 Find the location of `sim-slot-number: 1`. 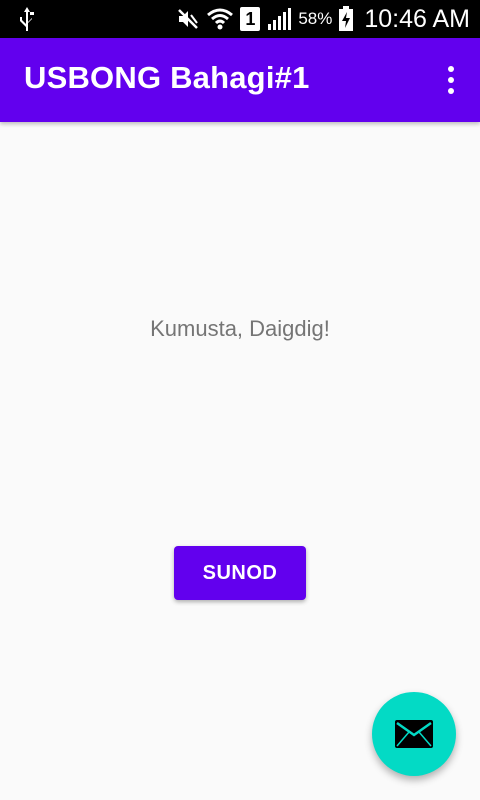

sim-slot-number: 1 is located at coordinates (250, 18).